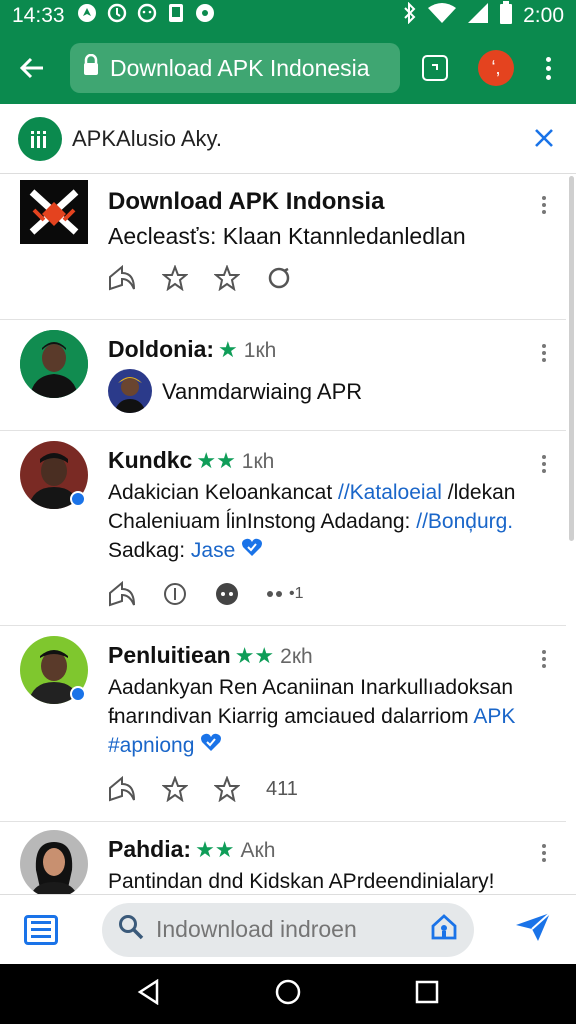 The width and height of the screenshot is (576, 1024). Describe the element at coordinates (410, 15) in the screenshot. I see `bluetooth-icon` at that location.